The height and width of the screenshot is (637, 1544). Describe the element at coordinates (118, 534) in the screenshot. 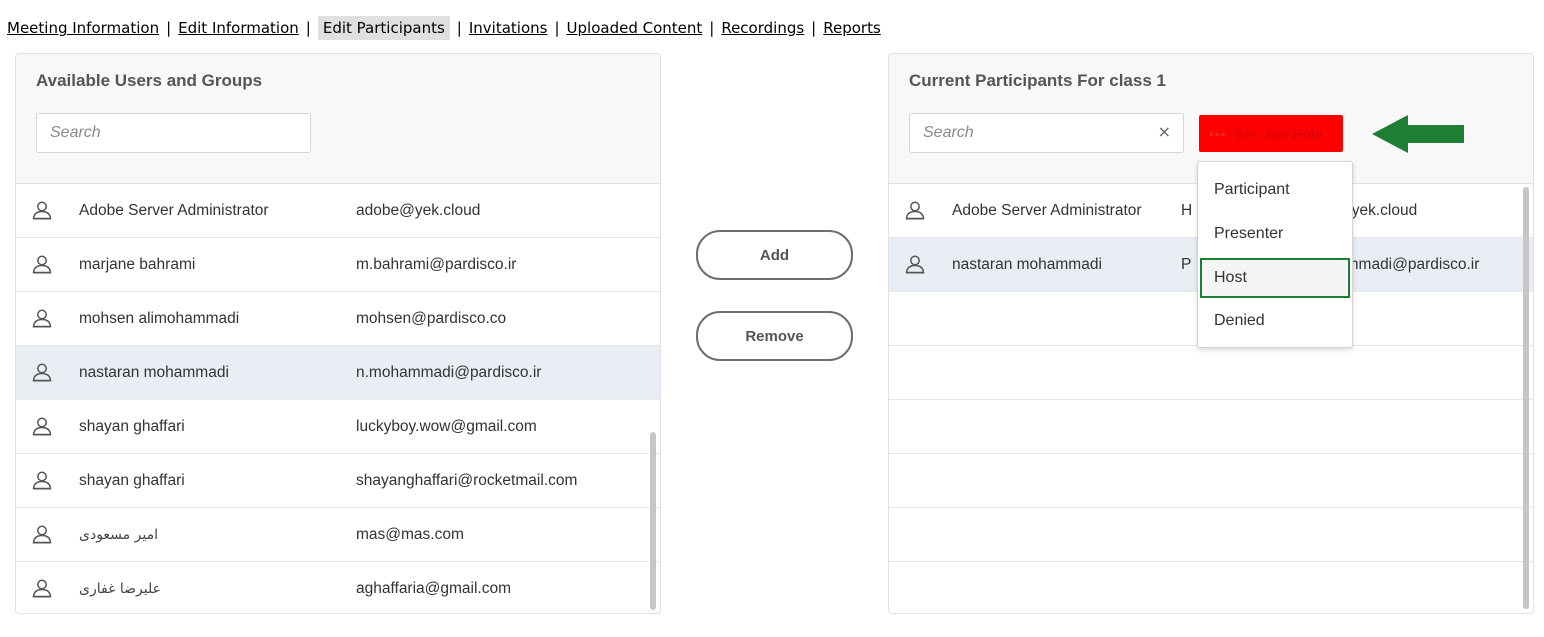

I see `user-name: امیر مسعودی` at that location.